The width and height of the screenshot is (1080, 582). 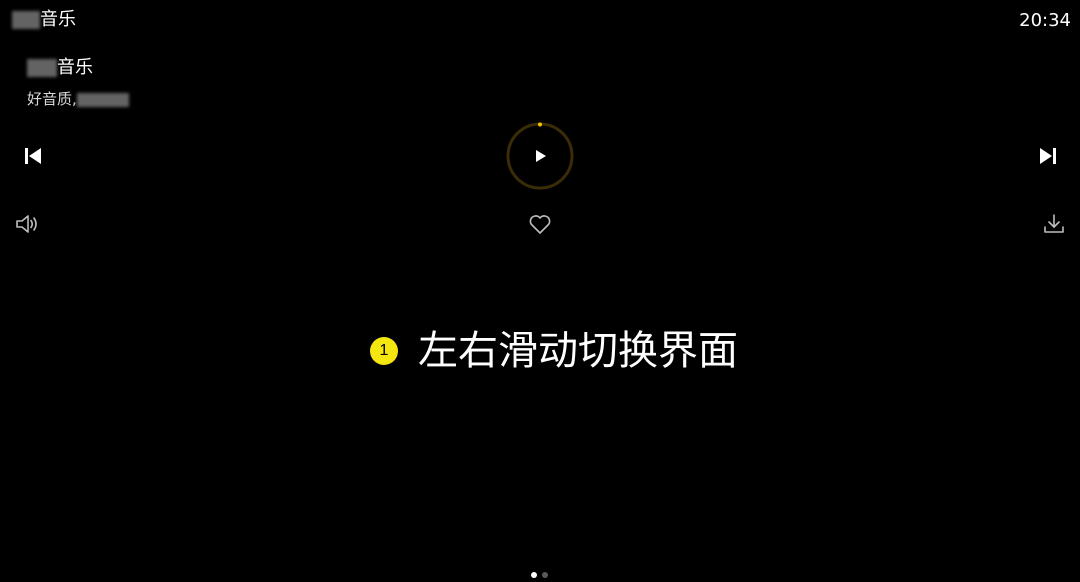 I want to click on download-icon, so click(x=1054, y=223).